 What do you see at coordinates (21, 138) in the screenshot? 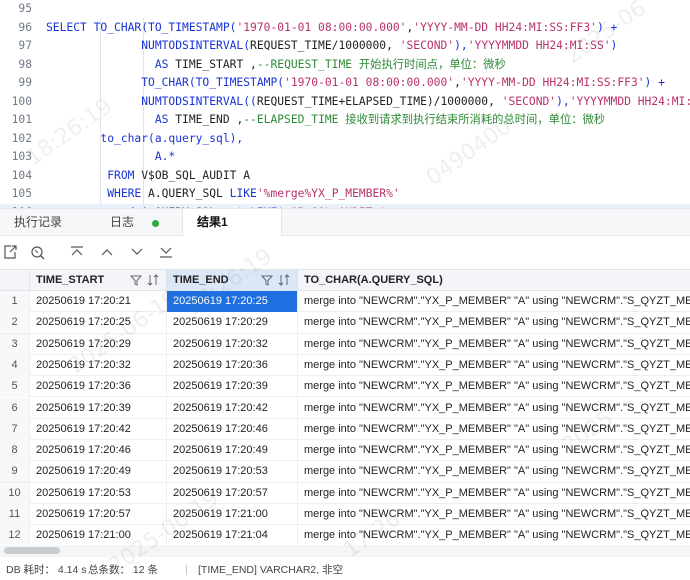
I see `line-number: 102` at bounding box center [21, 138].